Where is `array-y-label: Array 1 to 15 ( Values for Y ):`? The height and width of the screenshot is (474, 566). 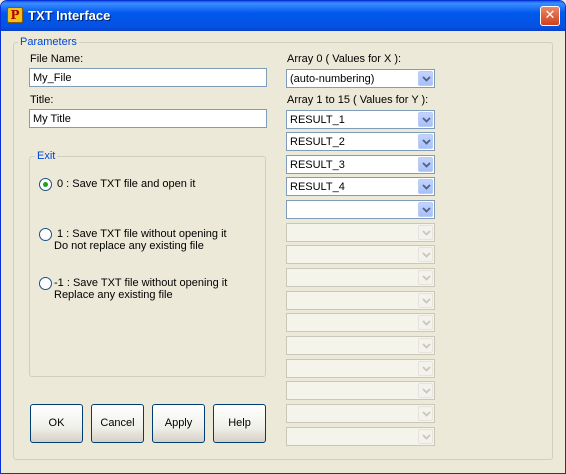 array-y-label: Array 1 to 15 ( Values for Y ): is located at coordinates (358, 100).